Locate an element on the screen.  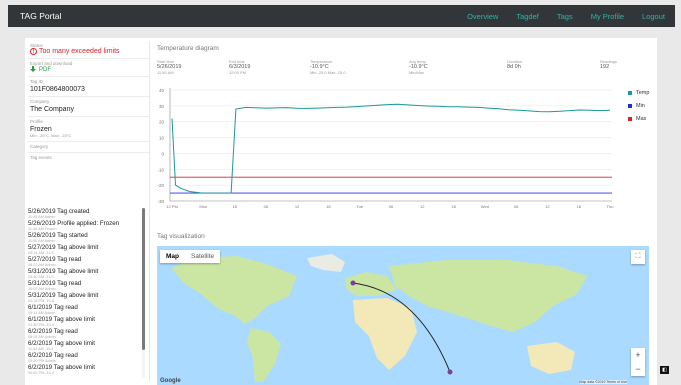
y-tick-label: 0 is located at coordinates (162, 153).